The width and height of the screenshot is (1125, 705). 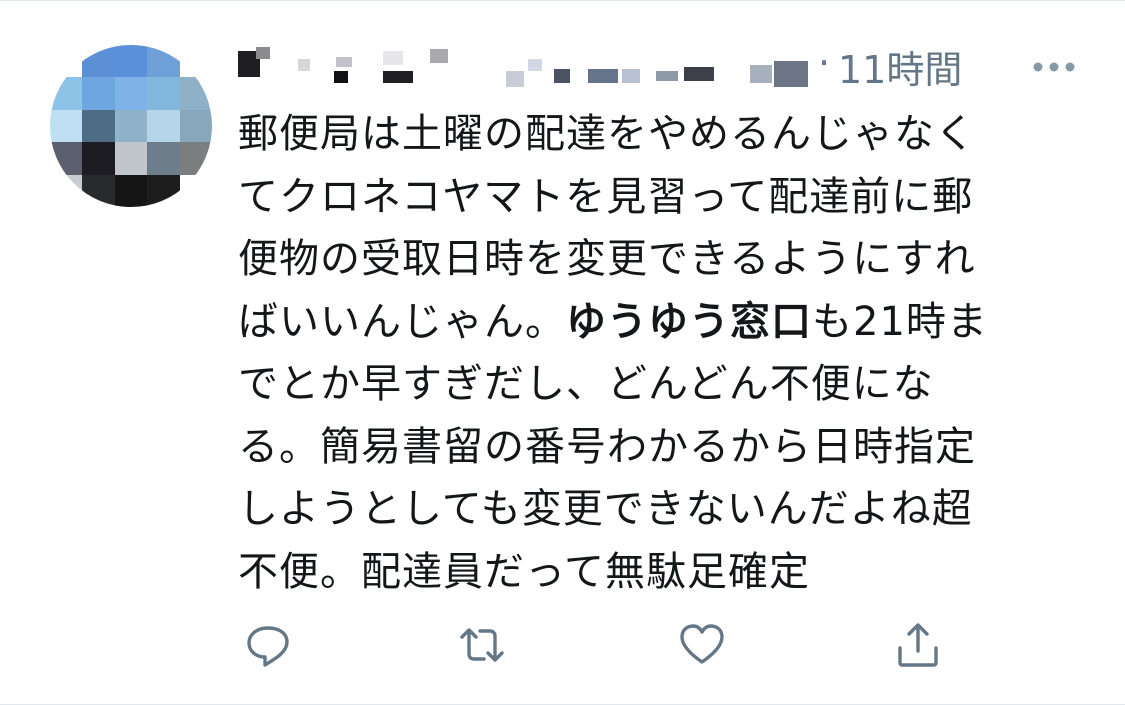 I want to click on like-button, so click(x=702, y=645).